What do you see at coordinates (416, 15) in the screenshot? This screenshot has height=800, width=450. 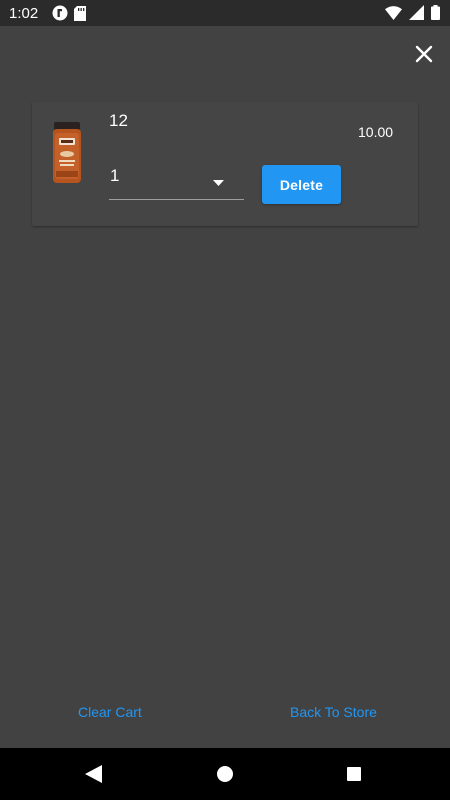 I see `signal-icon` at bounding box center [416, 15].